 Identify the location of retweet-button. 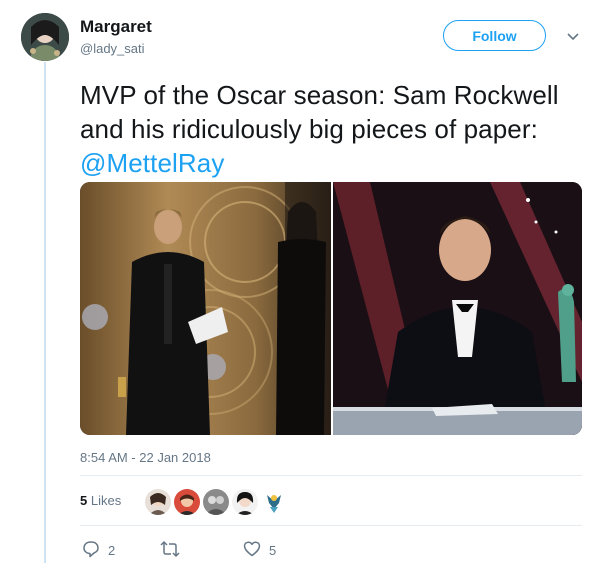
(174, 550).